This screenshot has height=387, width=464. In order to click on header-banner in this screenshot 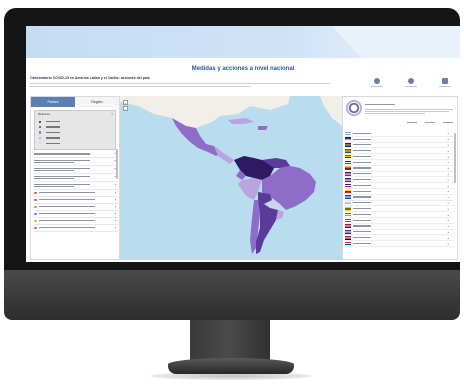, I will do `click(243, 42)`.